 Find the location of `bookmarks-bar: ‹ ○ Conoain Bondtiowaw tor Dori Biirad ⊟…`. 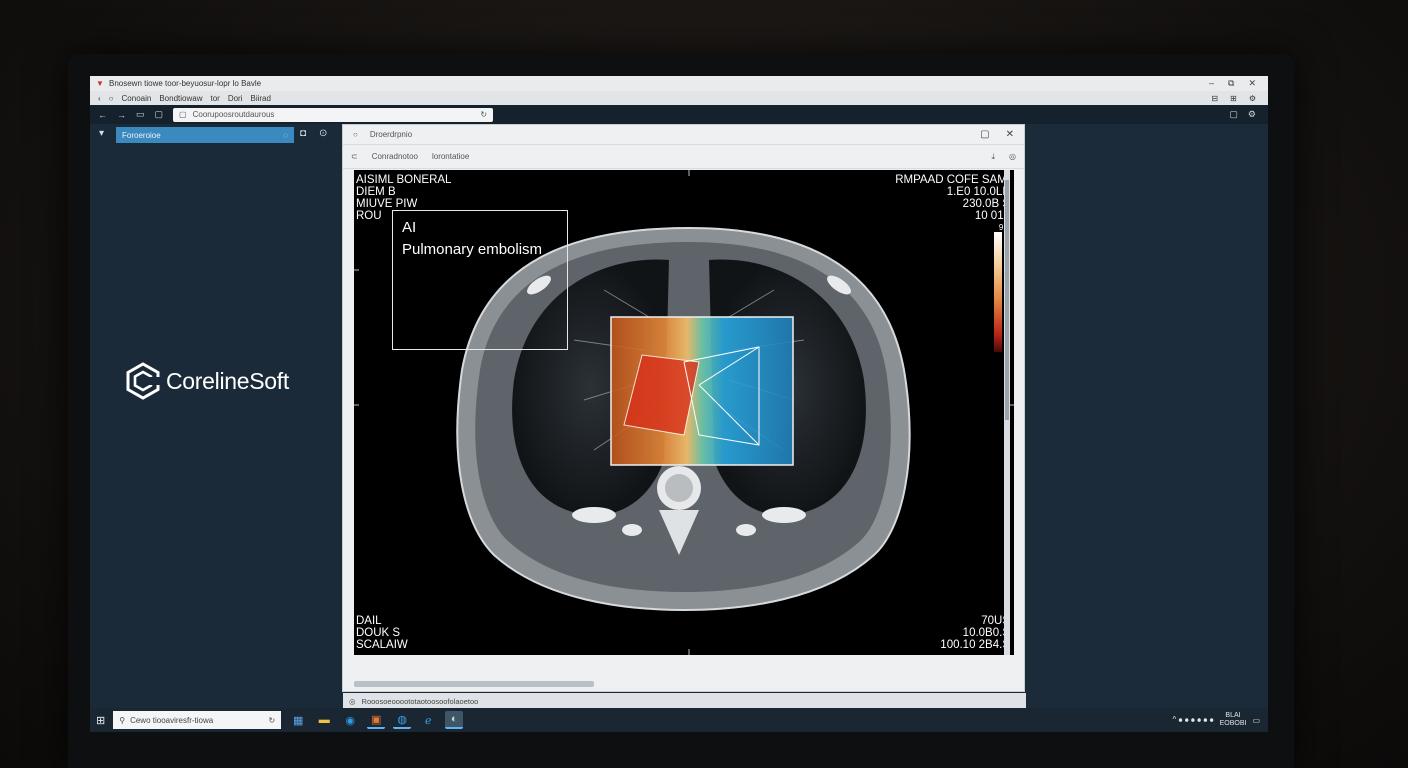

bookmarks-bar: ‹ ○ Conoain Bondtiowaw tor Dori Biirad ⊟… is located at coordinates (679, 98).